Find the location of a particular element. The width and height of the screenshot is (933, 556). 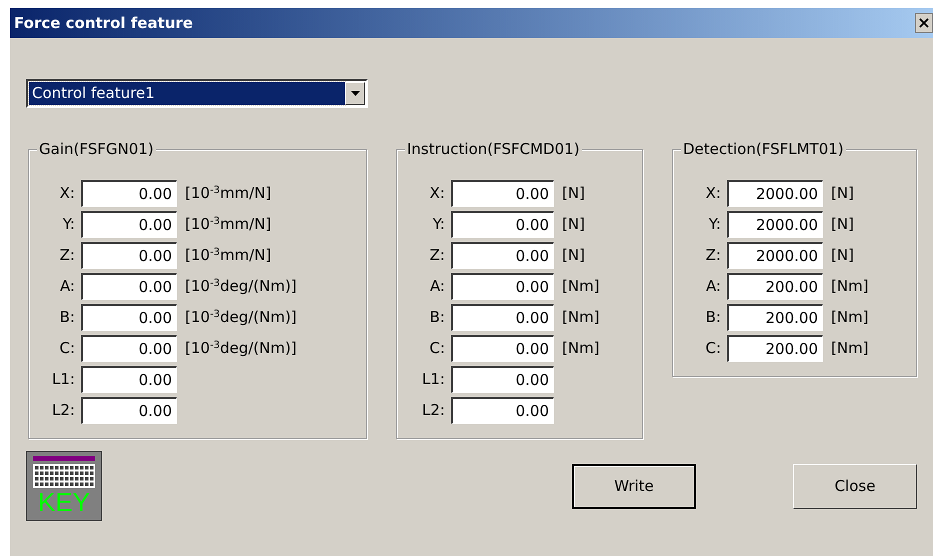

feature-dropdown: Control feature1 is located at coordinates (197, 93).